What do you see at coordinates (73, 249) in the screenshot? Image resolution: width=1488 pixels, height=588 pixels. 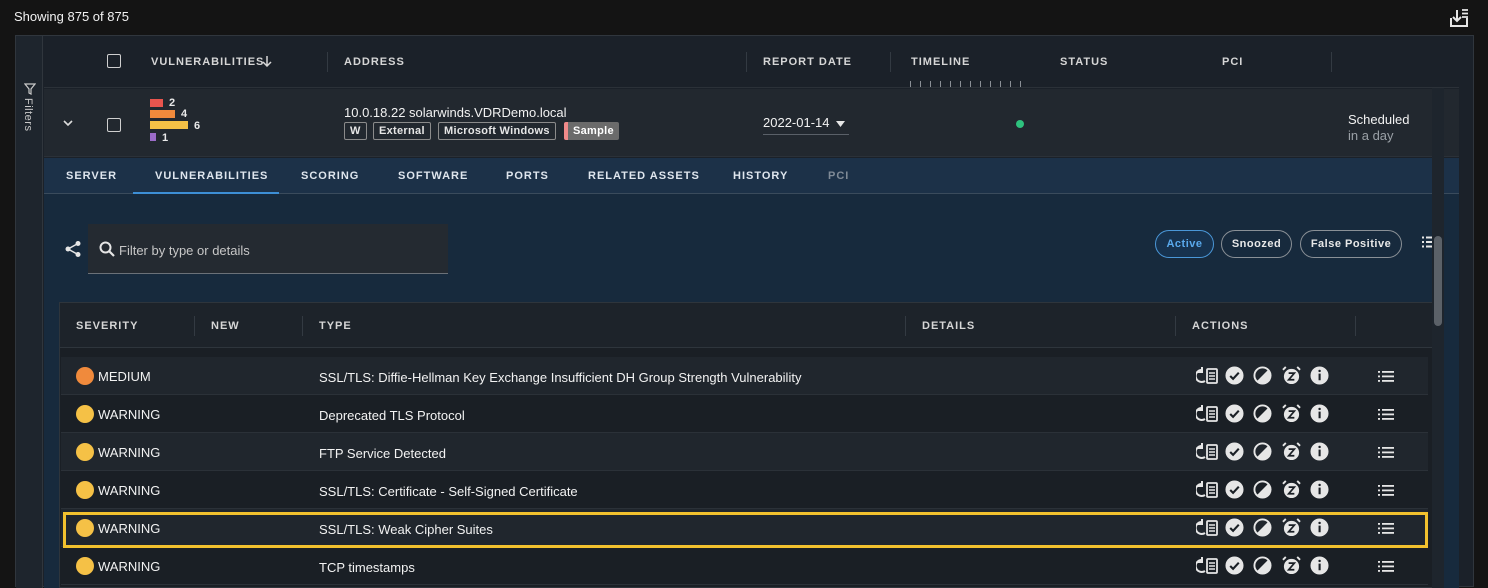 I see `share-icon` at bounding box center [73, 249].